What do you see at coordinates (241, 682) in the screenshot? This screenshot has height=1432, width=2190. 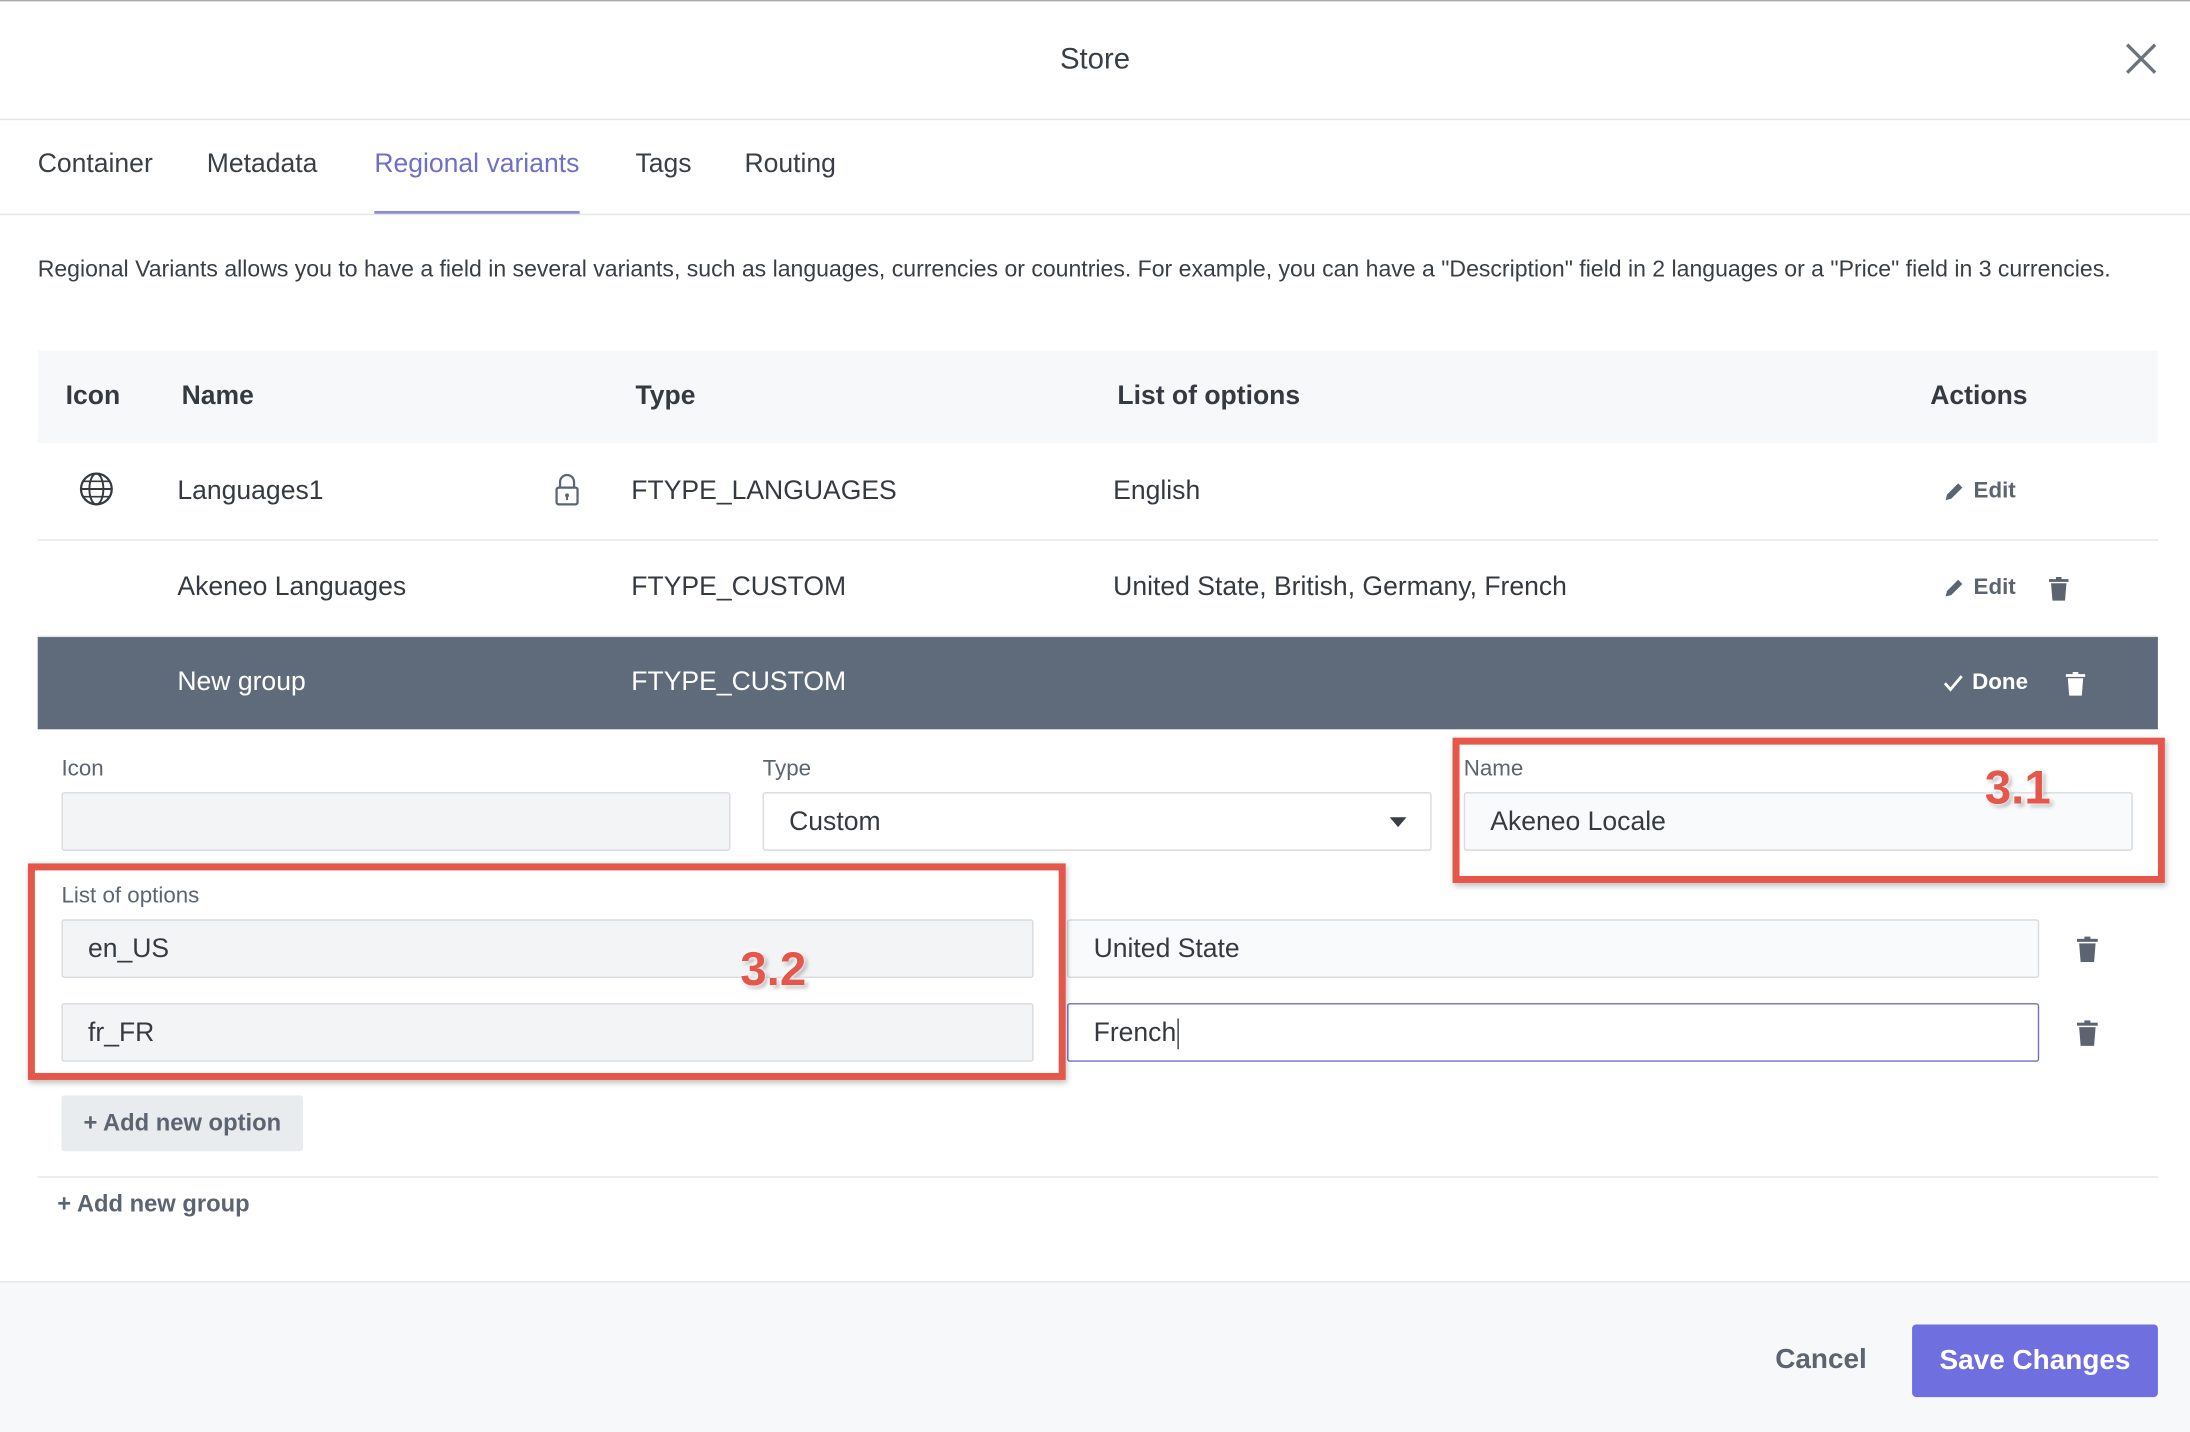 I see `row-name: New group` at bounding box center [241, 682].